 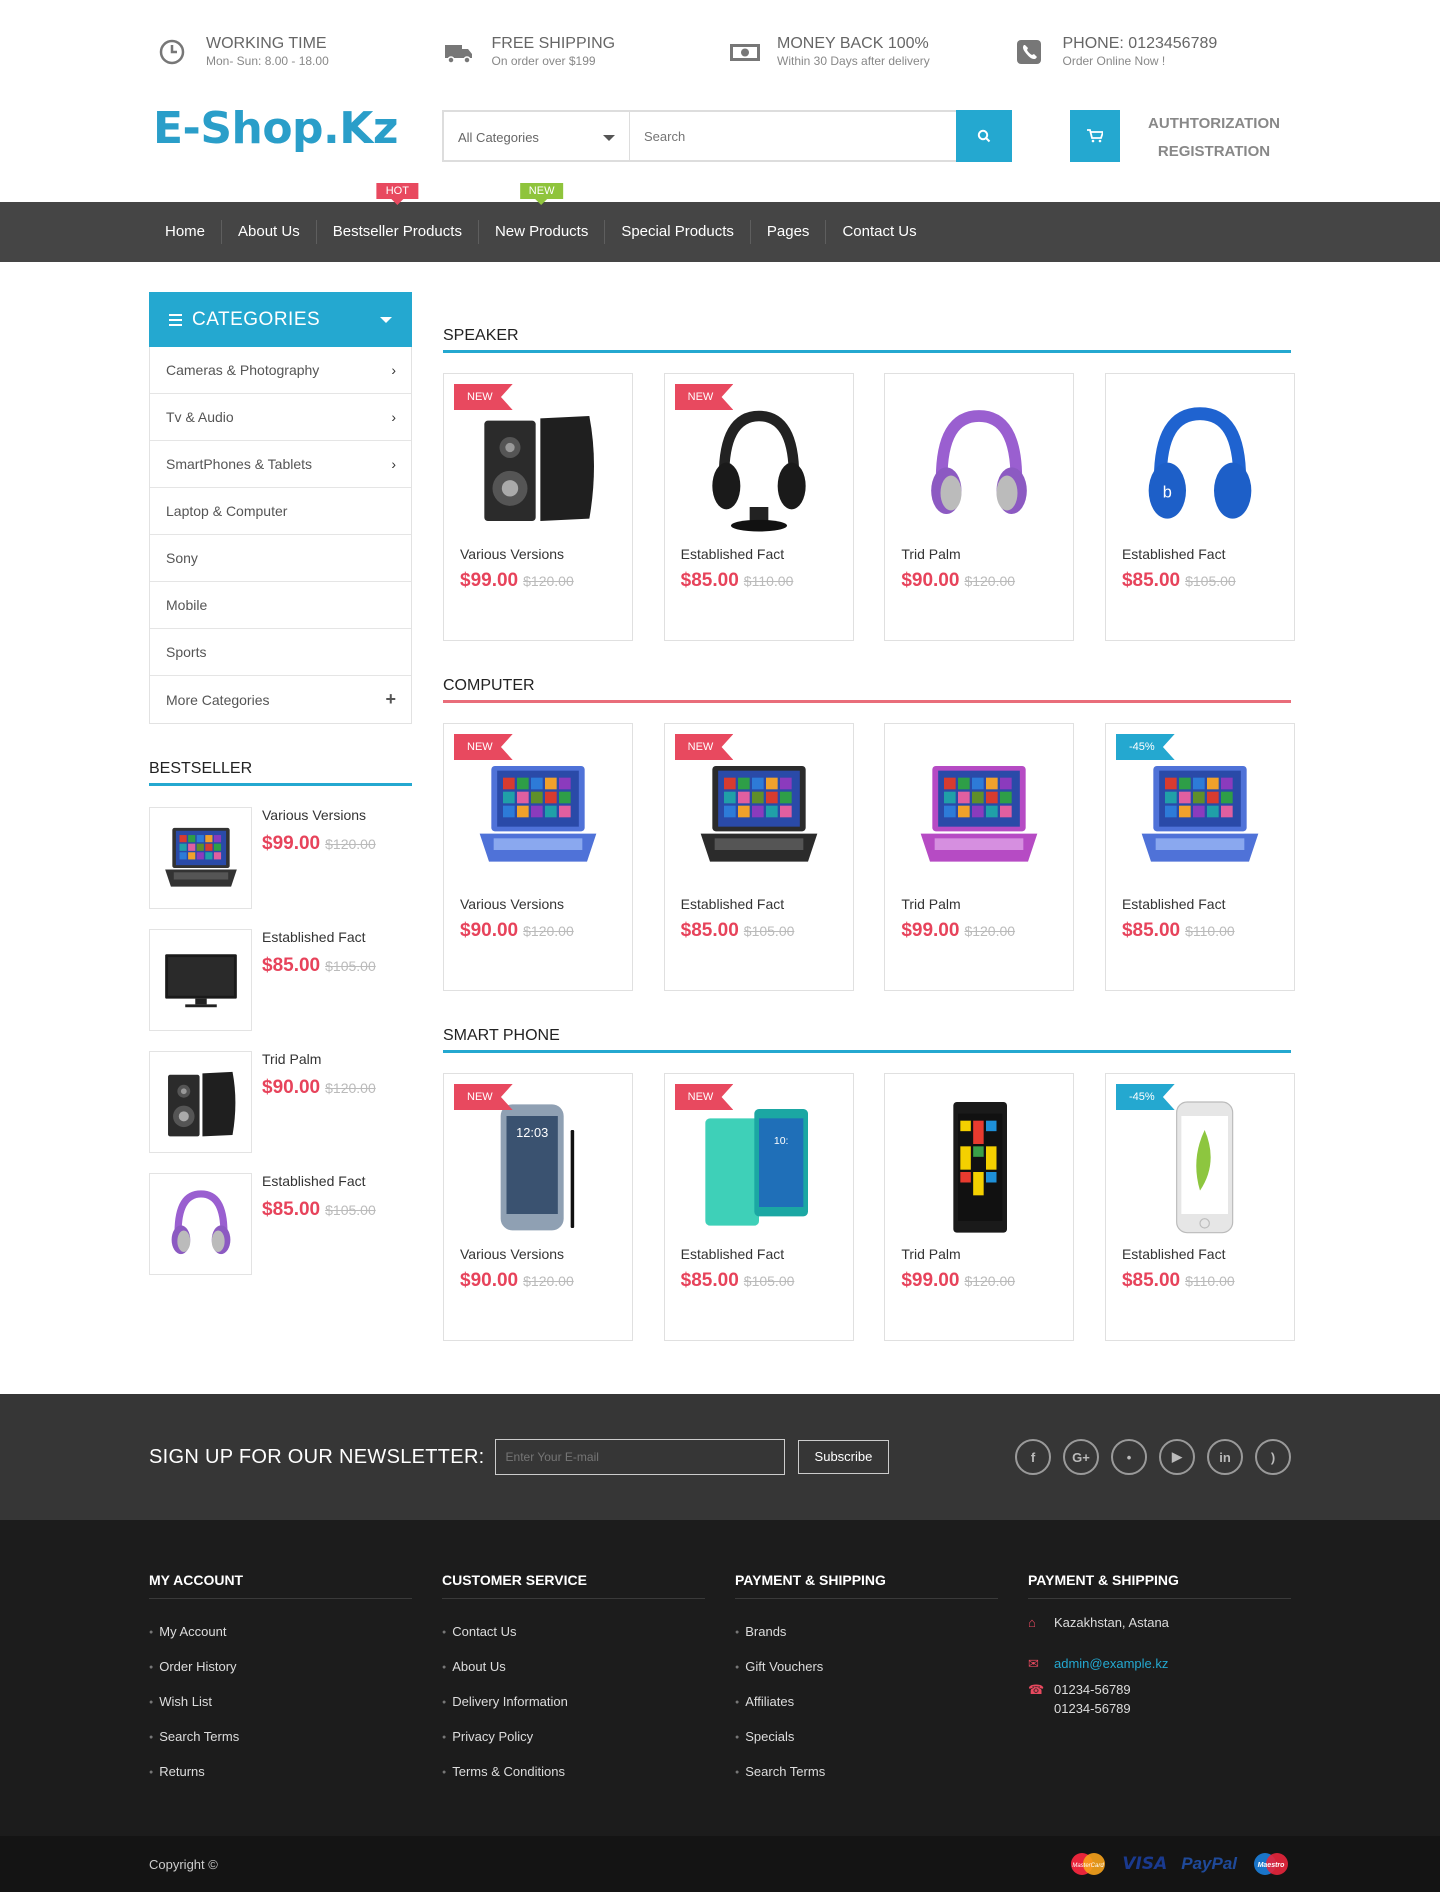 I want to click on product-card: NEW Various Versions $90.00 $120.00, so click(x=538, y=857).